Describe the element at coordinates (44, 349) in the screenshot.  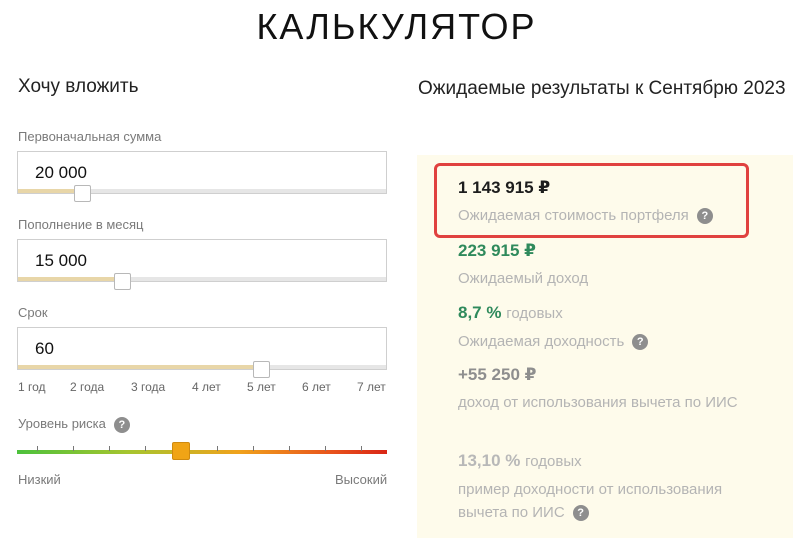
I see `term-value: 60` at that location.